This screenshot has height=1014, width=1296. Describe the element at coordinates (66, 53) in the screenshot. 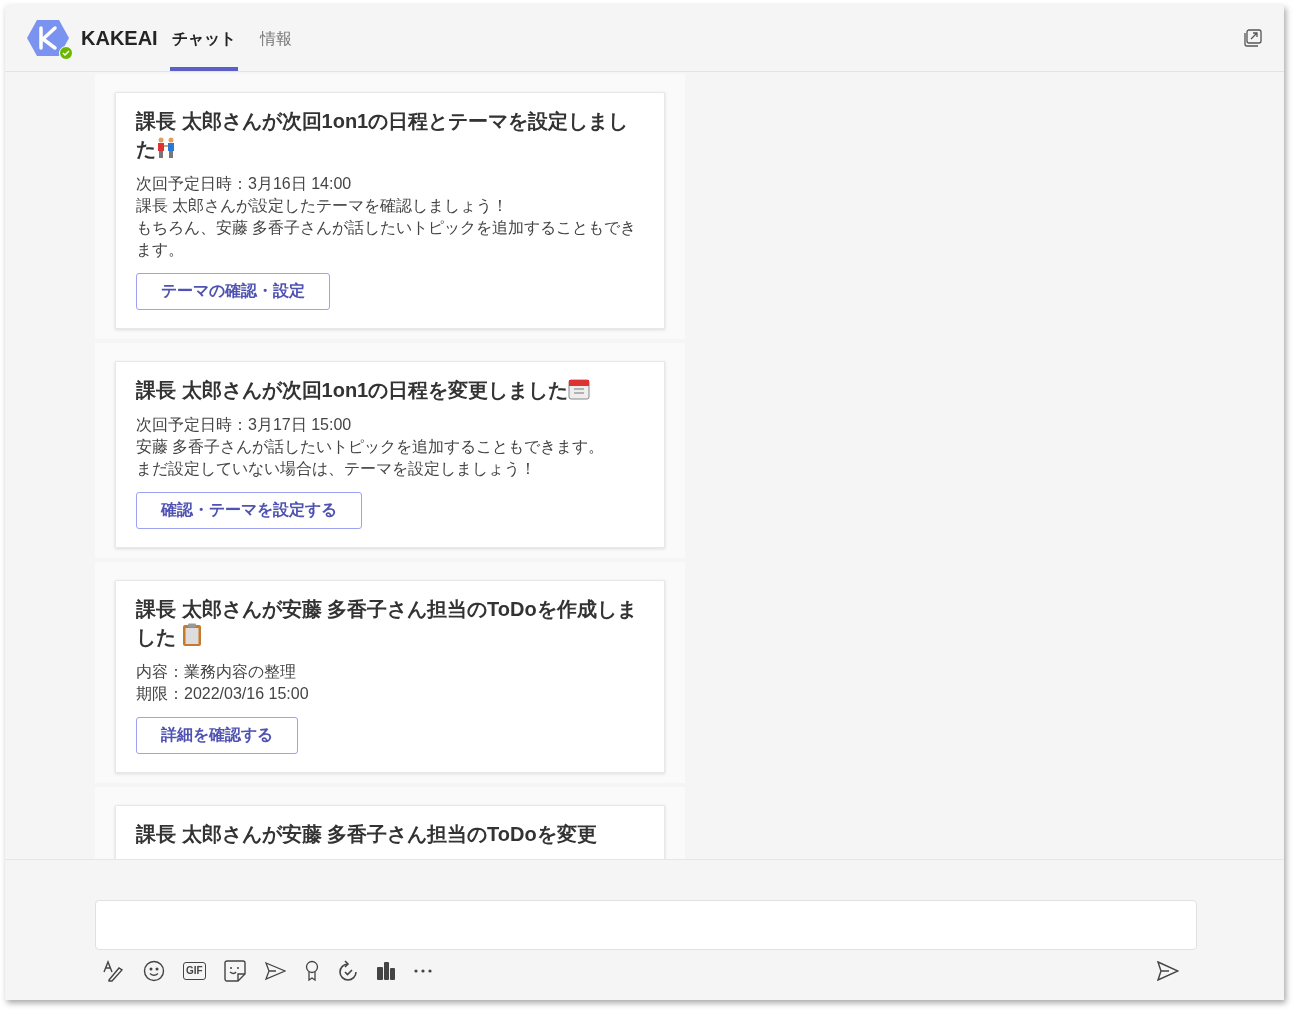

I see `status-check-icon` at that location.